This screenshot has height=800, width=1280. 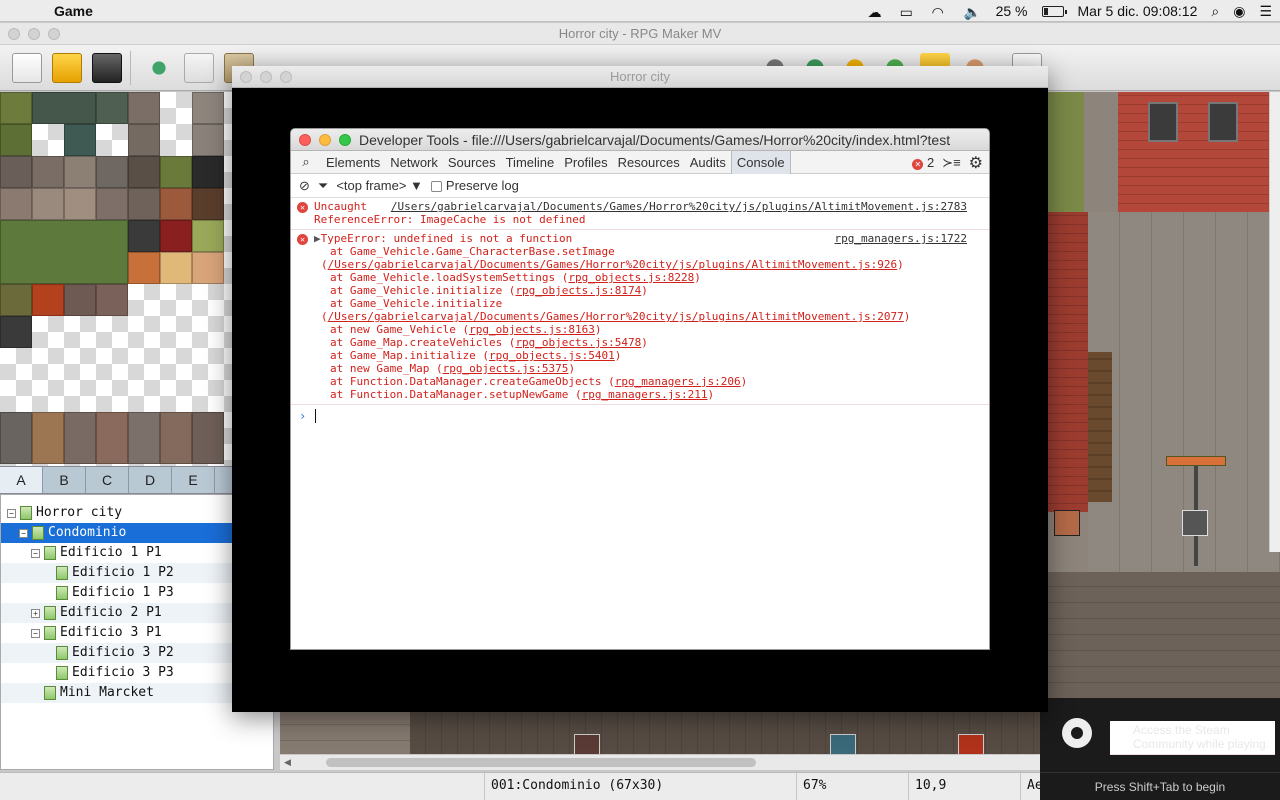 What do you see at coordinates (585, 162) in the screenshot?
I see `tab-profiles: Profiles` at bounding box center [585, 162].